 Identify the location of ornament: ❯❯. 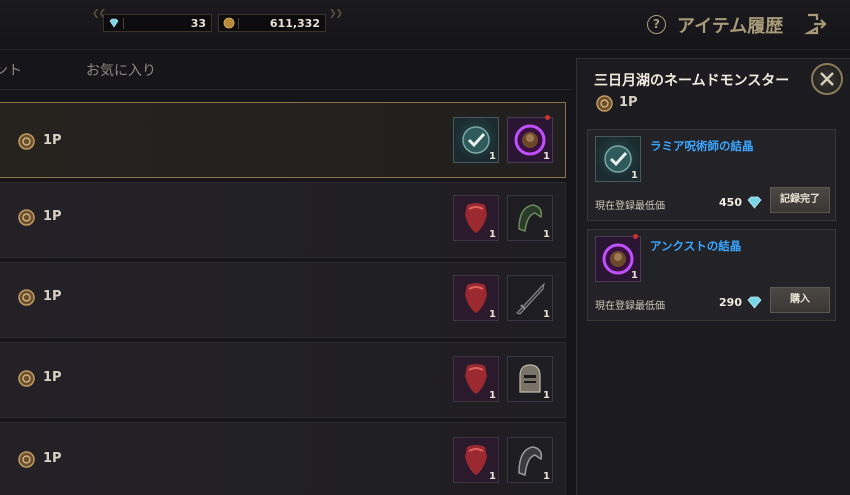
(336, 14).